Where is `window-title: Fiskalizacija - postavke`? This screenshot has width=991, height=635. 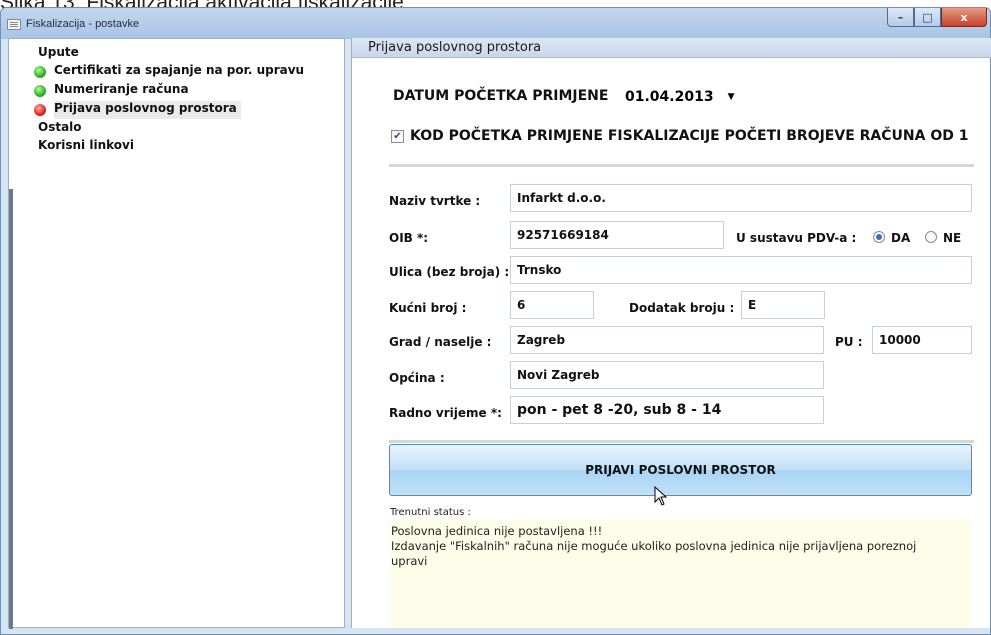 window-title: Fiskalizacija - postavke is located at coordinates (83, 24).